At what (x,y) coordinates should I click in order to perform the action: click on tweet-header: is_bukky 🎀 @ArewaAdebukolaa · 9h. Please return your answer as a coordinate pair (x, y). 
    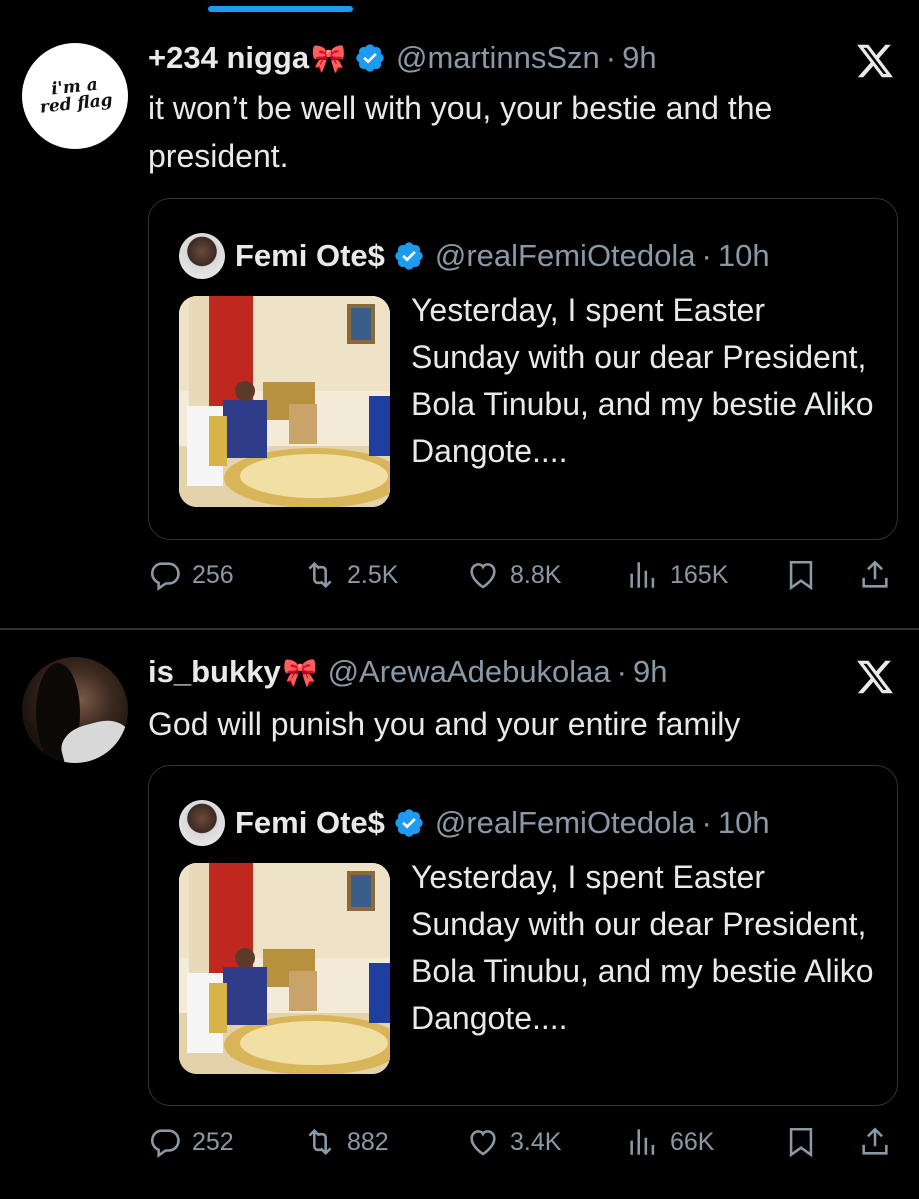
    Looking at the image, I should click on (407, 672).